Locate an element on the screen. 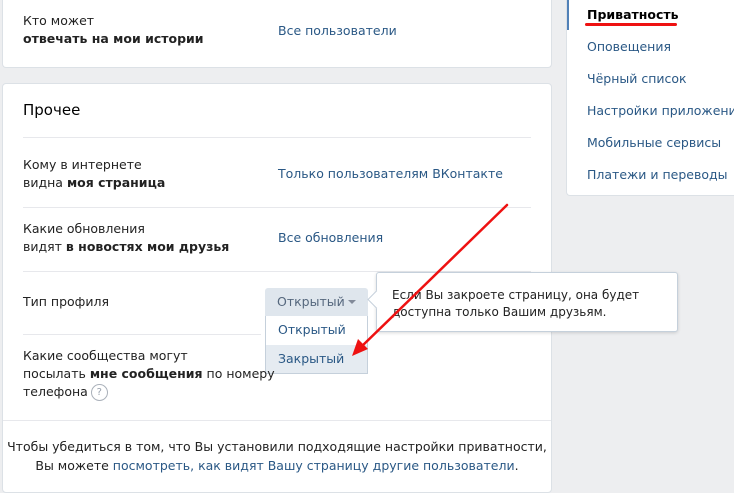  option-closed: Закрытый is located at coordinates (316, 359).